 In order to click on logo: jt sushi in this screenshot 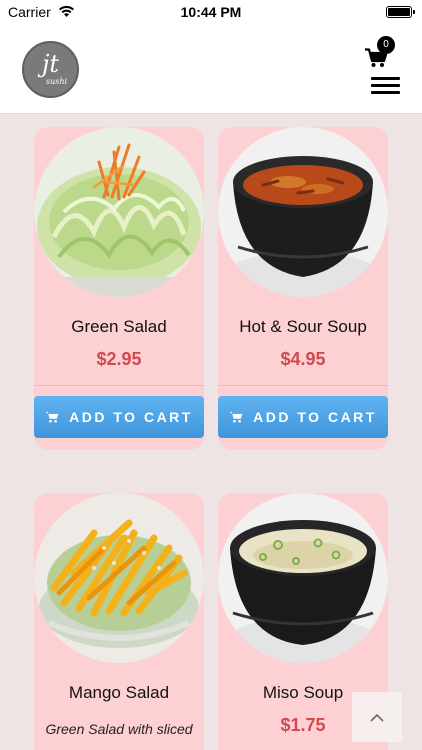, I will do `click(50, 69)`.